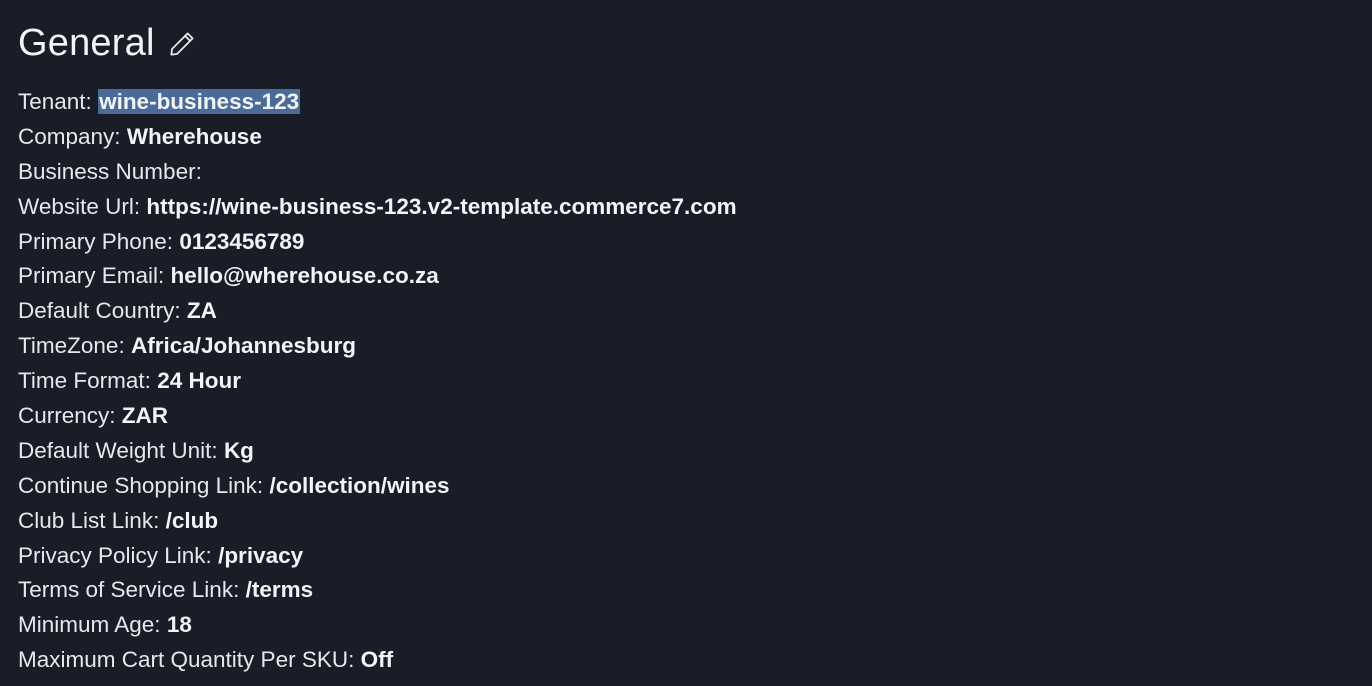 This screenshot has height=686, width=1372. Describe the element at coordinates (118, 555) in the screenshot. I see `field-label: Privacy Policy Link:` at that location.